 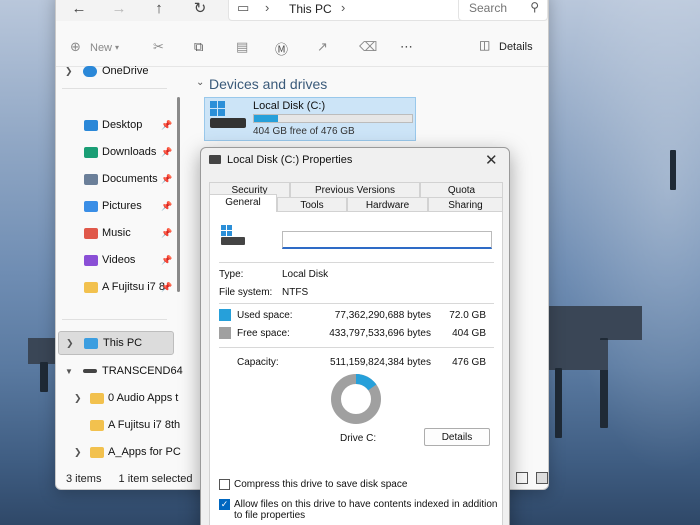 What do you see at coordinates (155, 479) in the screenshot?
I see `status-selected-count: 1 item selected` at bounding box center [155, 479].